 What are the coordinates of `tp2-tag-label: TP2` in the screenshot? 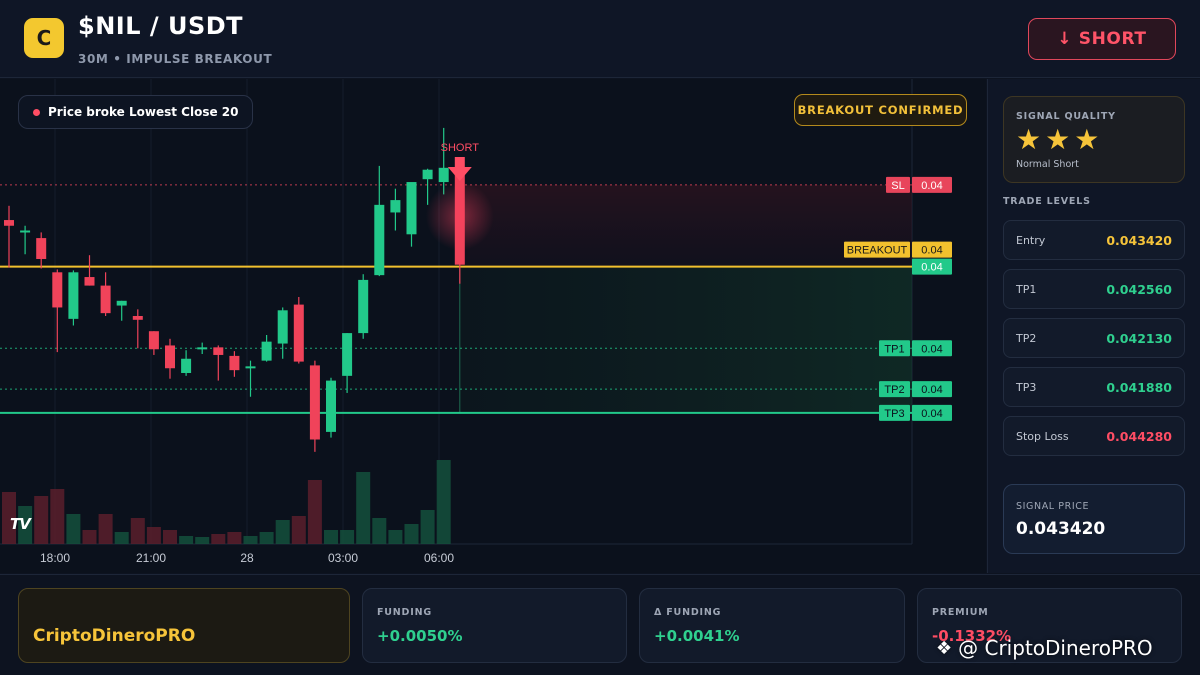 It's located at (894, 390).